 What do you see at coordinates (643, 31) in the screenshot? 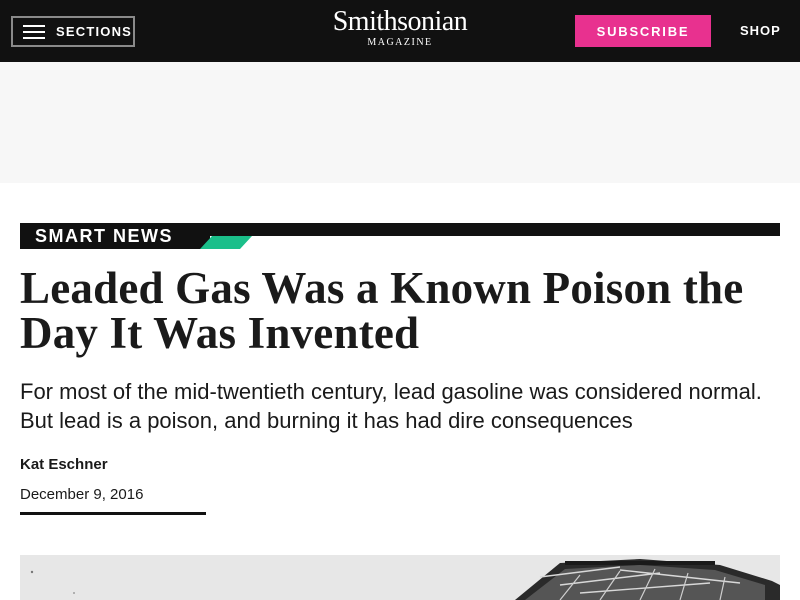
I see `subscribe-button: SUBSCRIBE` at bounding box center [643, 31].